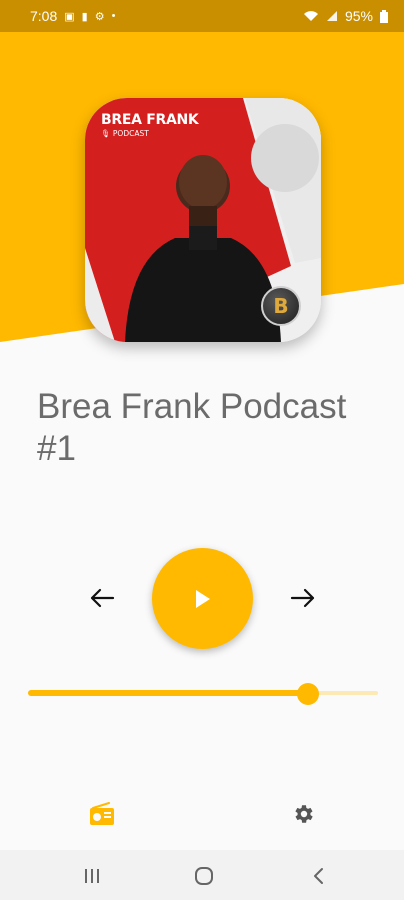 The image size is (404, 900). I want to click on track-title: Brea Frank Podcast #1, so click(192, 427).